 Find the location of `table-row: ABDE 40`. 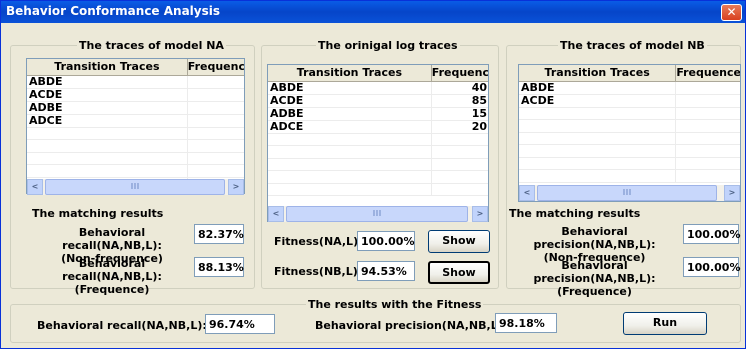

table-row: ABDE 40 is located at coordinates (378, 88).